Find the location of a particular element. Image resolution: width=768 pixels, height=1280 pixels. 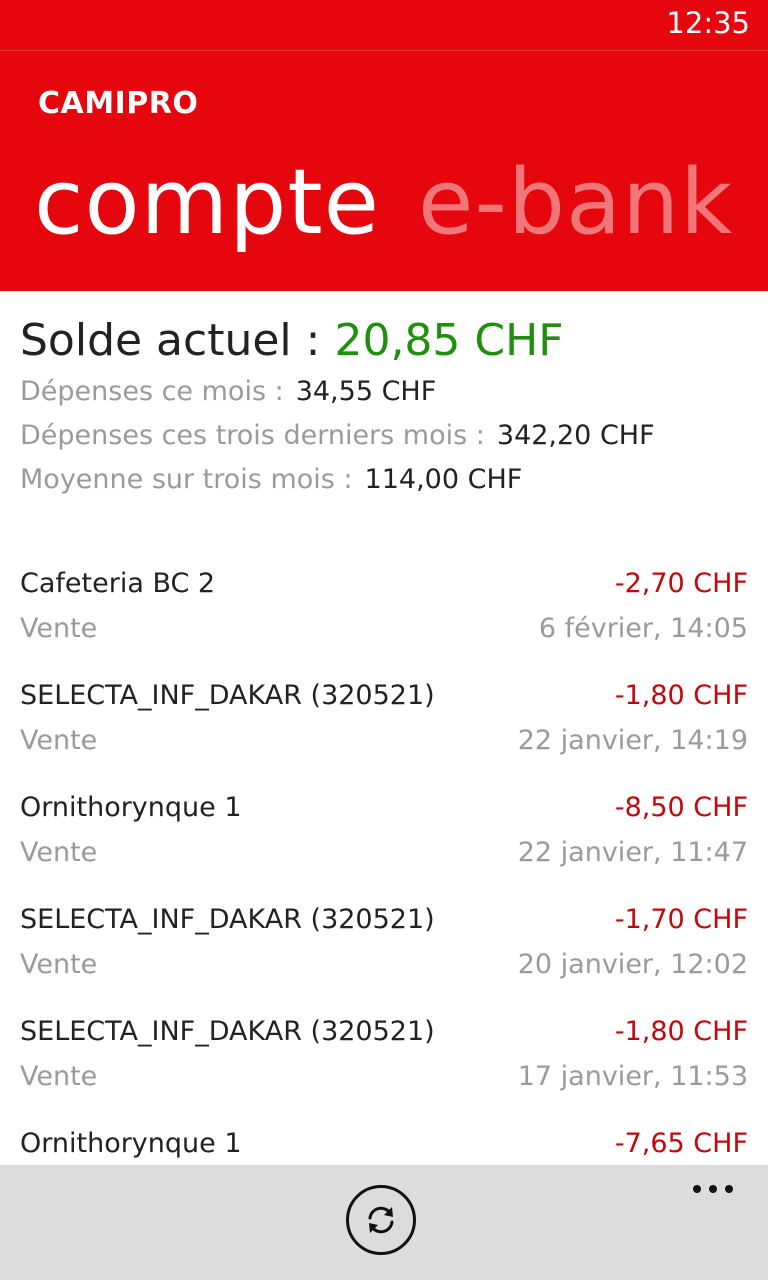

transaction-date: 17 janvier, 11:53 is located at coordinates (632, 1076).